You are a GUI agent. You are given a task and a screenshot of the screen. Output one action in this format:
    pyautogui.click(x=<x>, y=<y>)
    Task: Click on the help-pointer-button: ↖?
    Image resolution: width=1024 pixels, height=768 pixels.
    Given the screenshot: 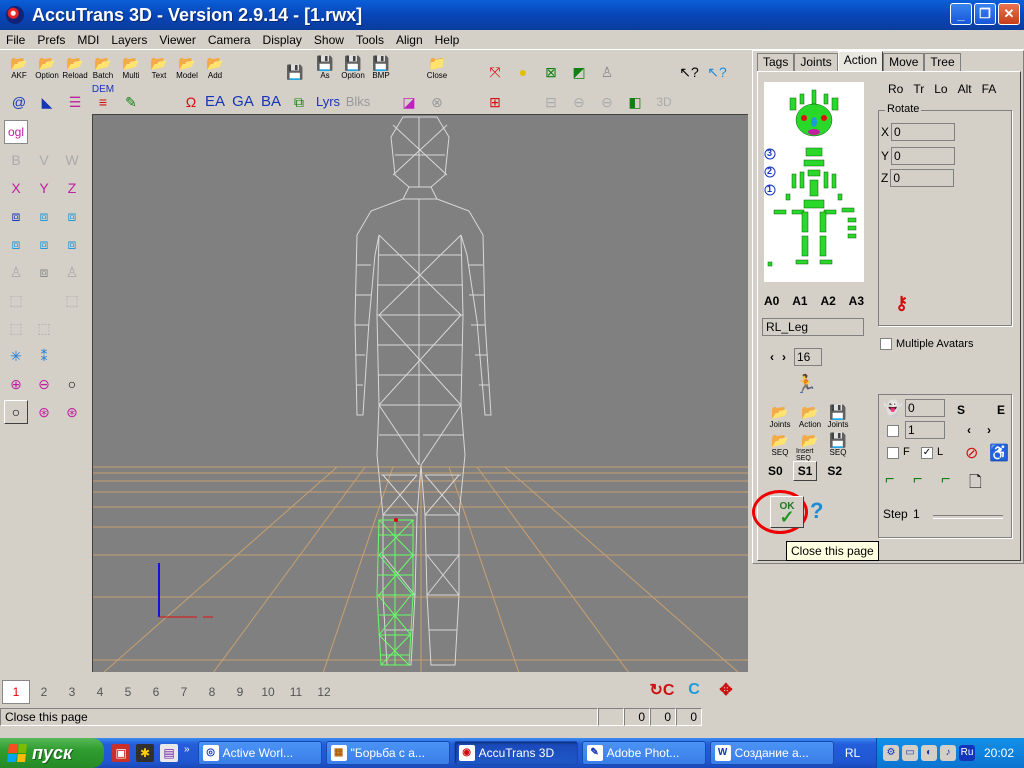 What is the action you would take?
    pyautogui.click(x=689, y=67)
    